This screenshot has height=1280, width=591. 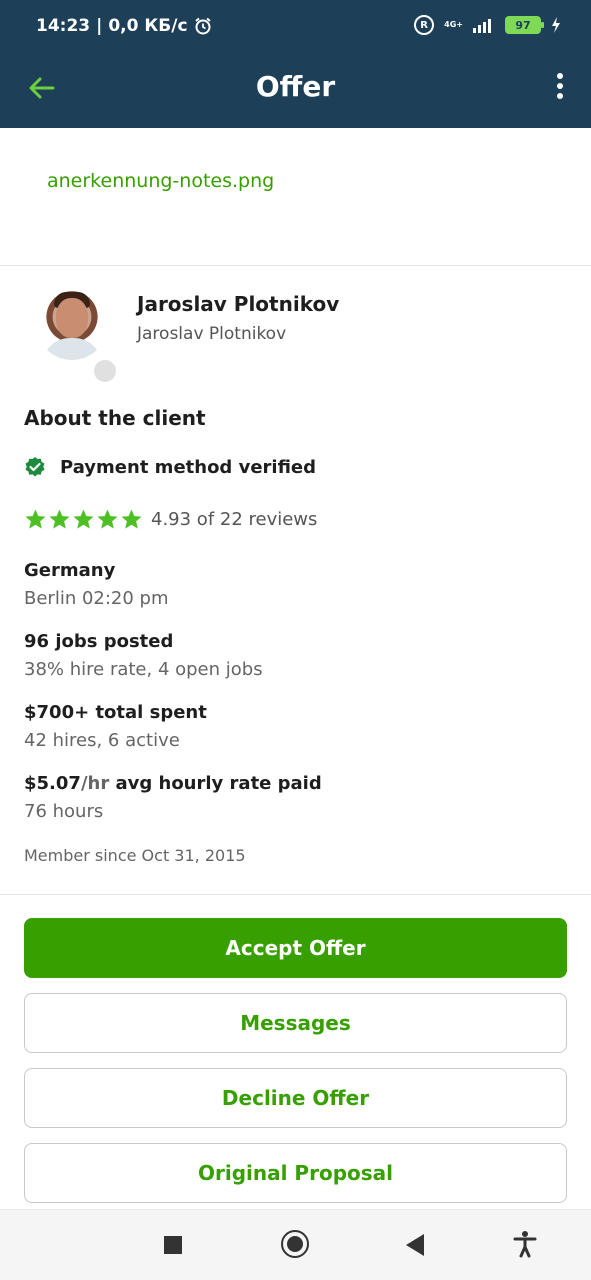 What do you see at coordinates (52, 783) in the screenshot?
I see `rate-amount: $5.07` at bounding box center [52, 783].